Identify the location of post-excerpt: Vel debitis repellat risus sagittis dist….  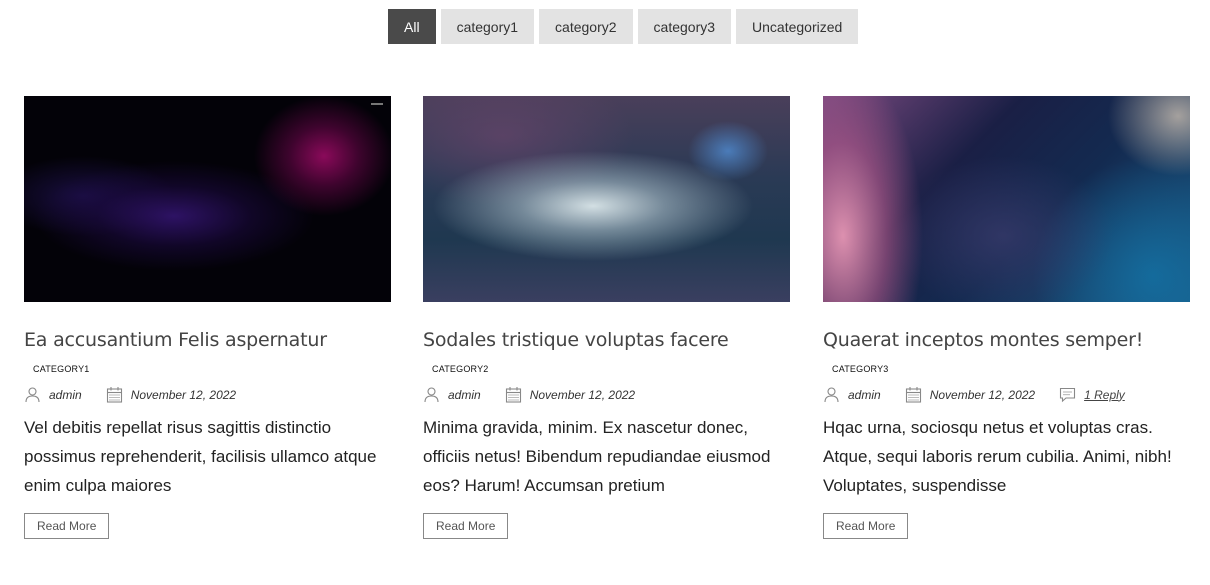
(200, 456).